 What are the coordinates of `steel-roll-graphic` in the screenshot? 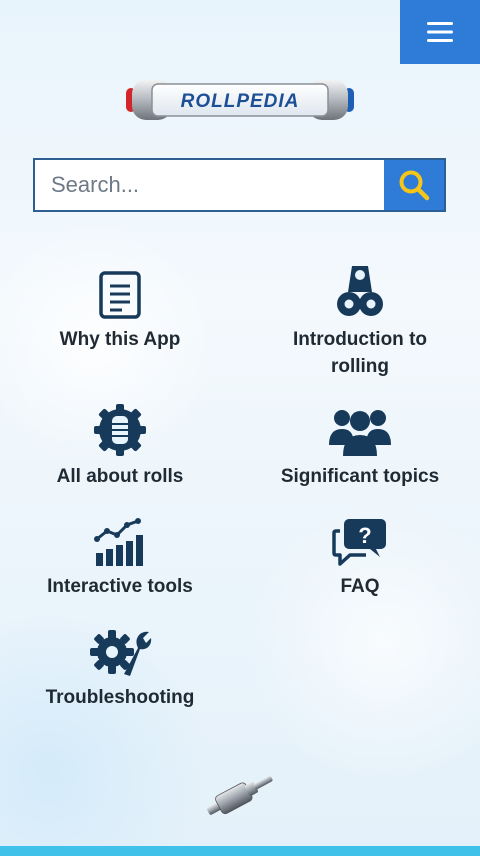 It's located at (240, 795).